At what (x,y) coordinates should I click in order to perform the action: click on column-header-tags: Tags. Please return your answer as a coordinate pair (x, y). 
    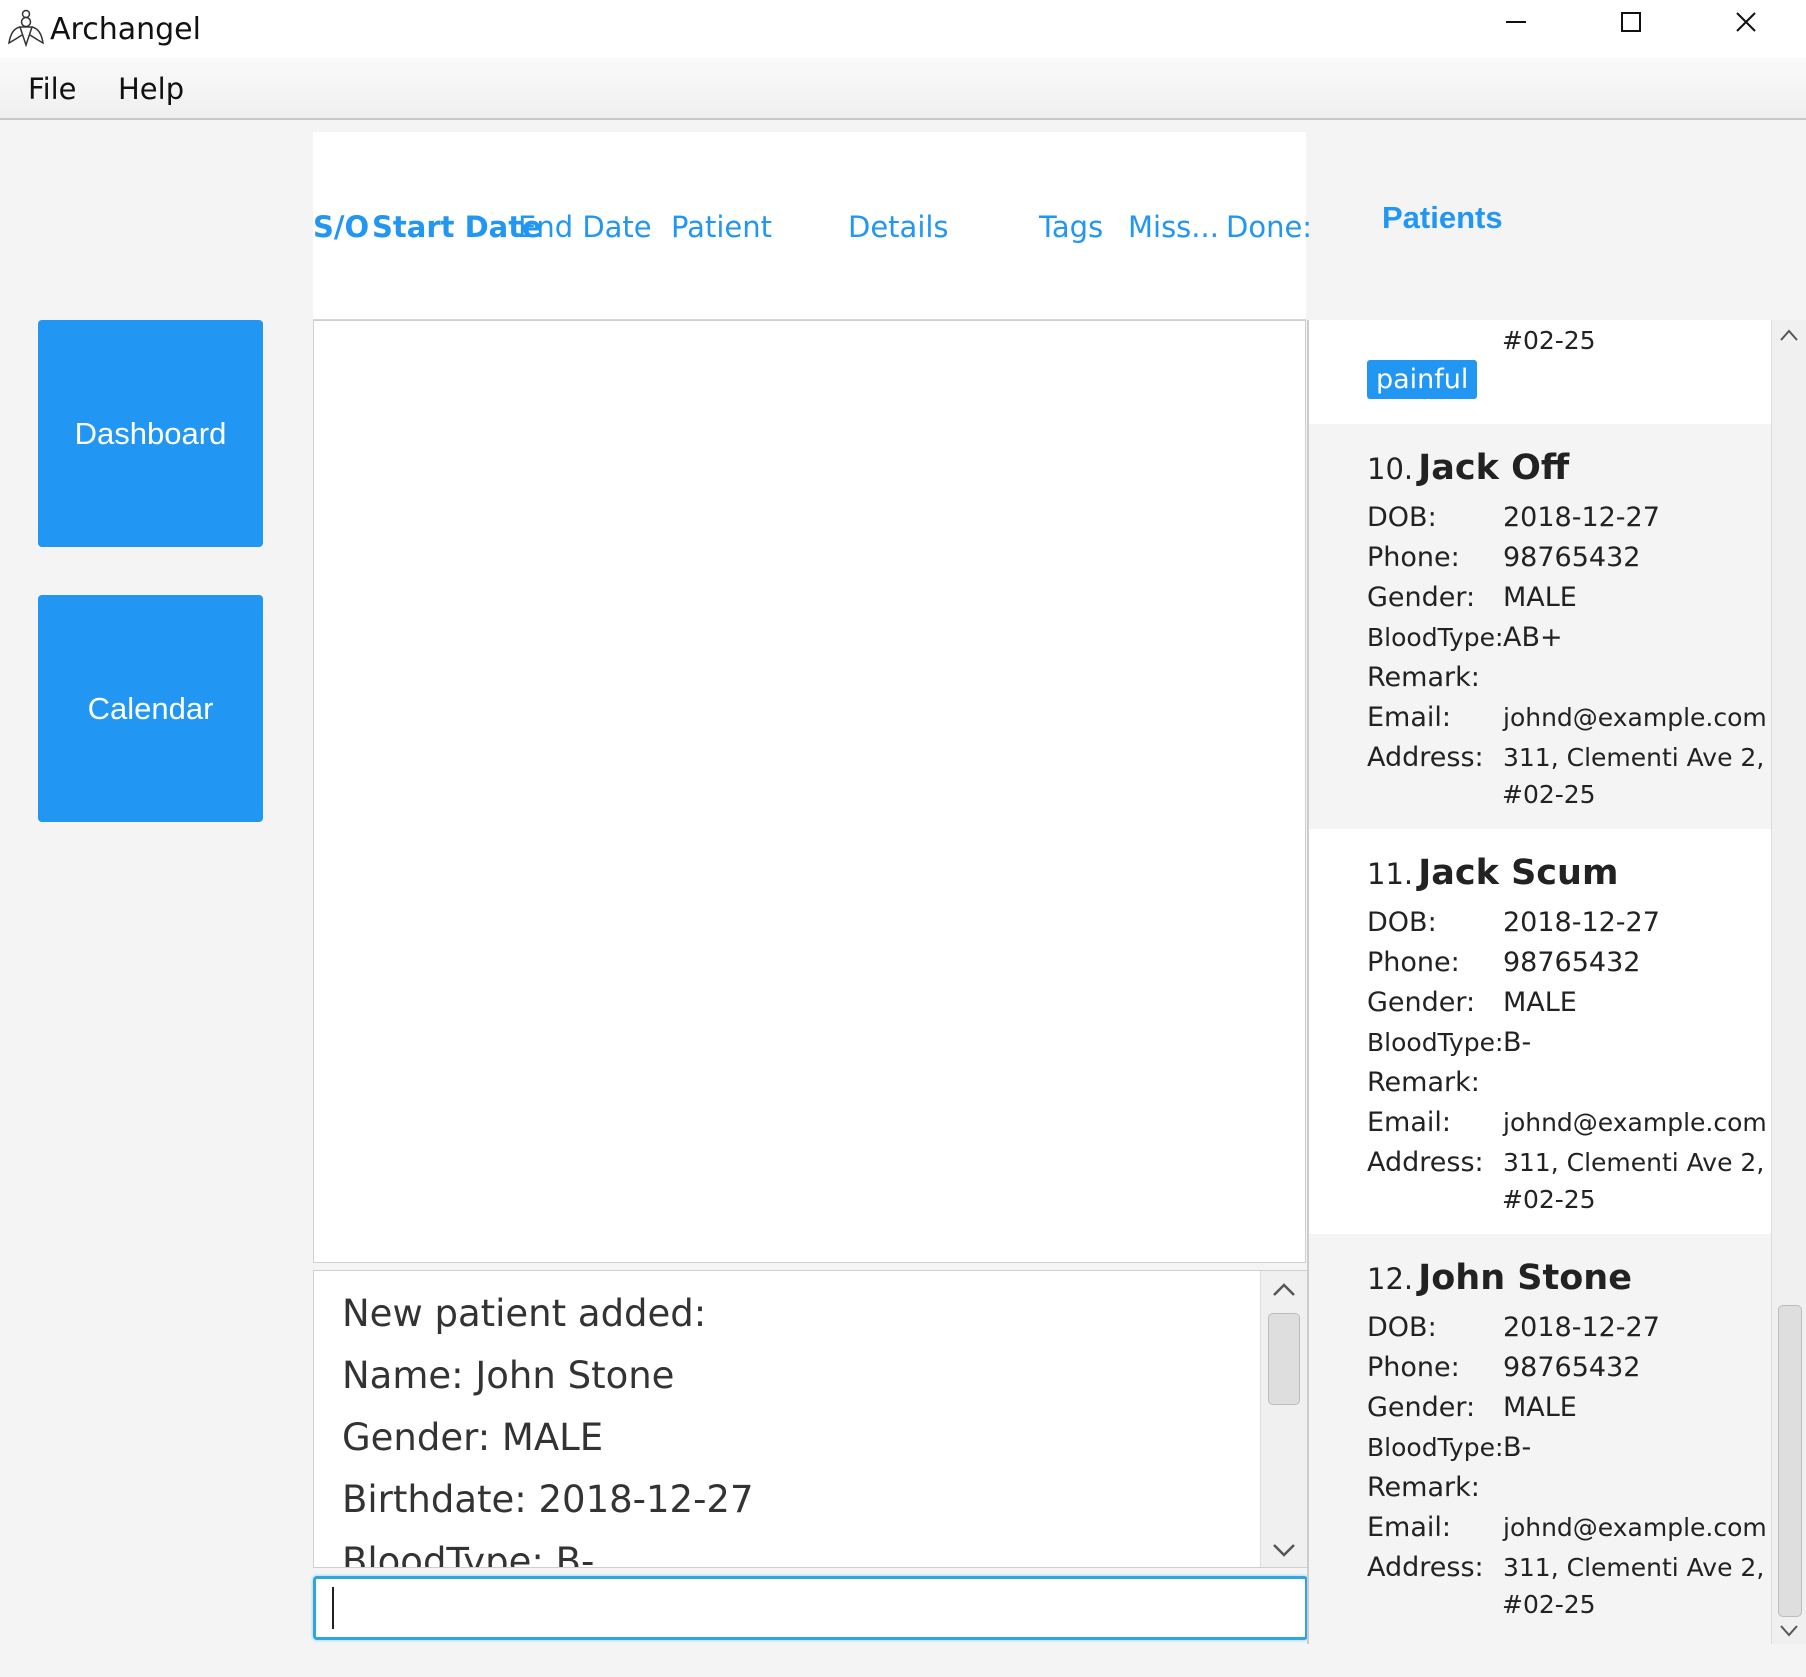
    Looking at the image, I should click on (1071, 227).